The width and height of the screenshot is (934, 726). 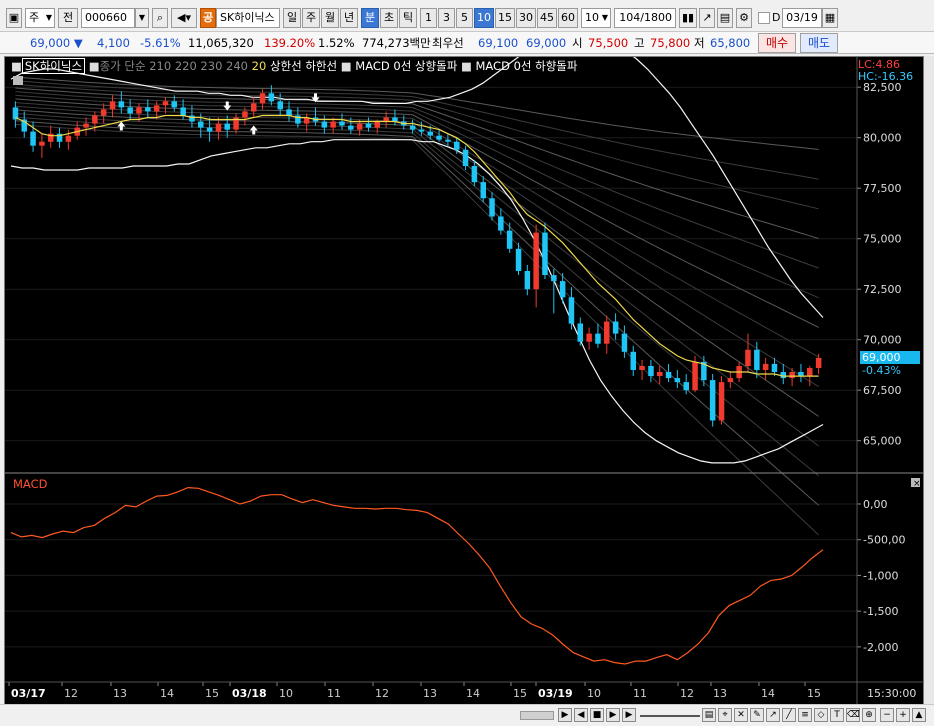 What do you see at coordinates (14, 18) in the screenshot?
I see `window-menu-icon: ▣` at bounding box center [14, 18].